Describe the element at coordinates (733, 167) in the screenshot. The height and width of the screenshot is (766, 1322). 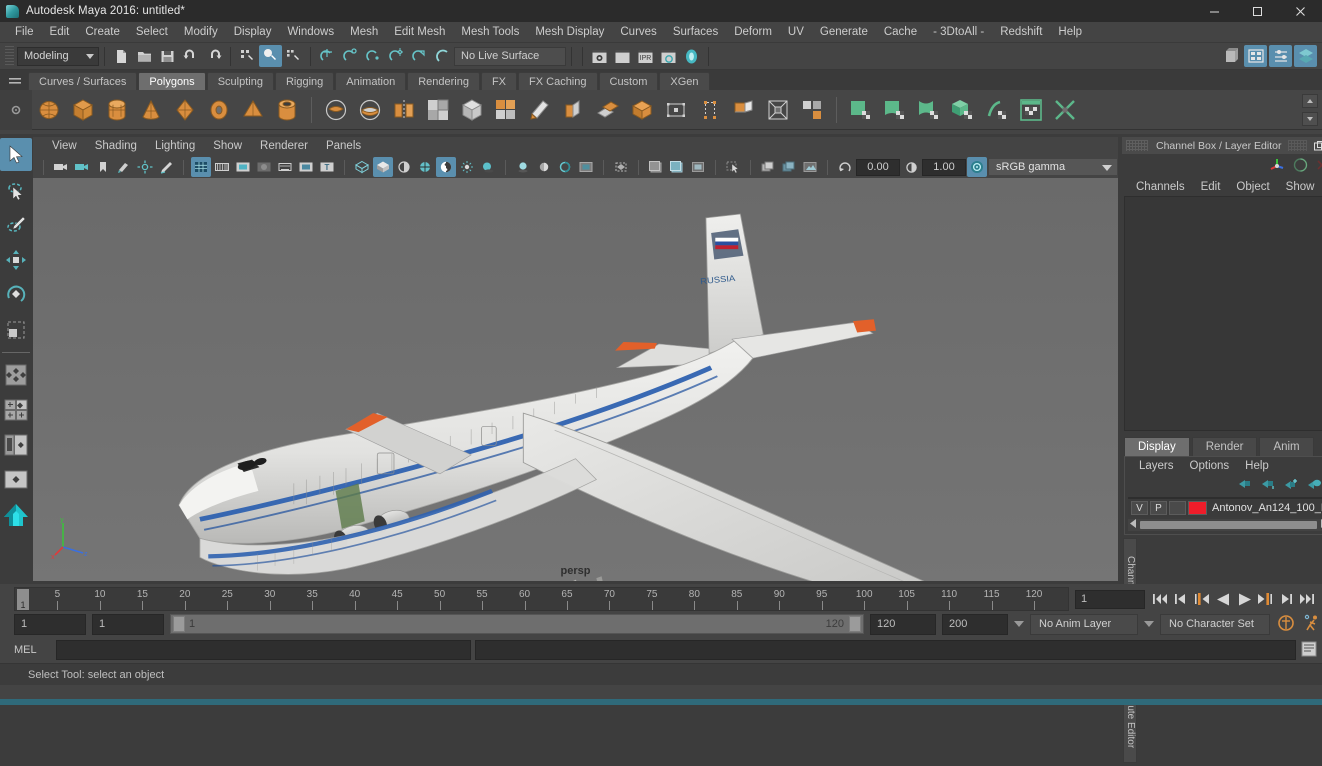
I see `viewport-select-icon` at that location.